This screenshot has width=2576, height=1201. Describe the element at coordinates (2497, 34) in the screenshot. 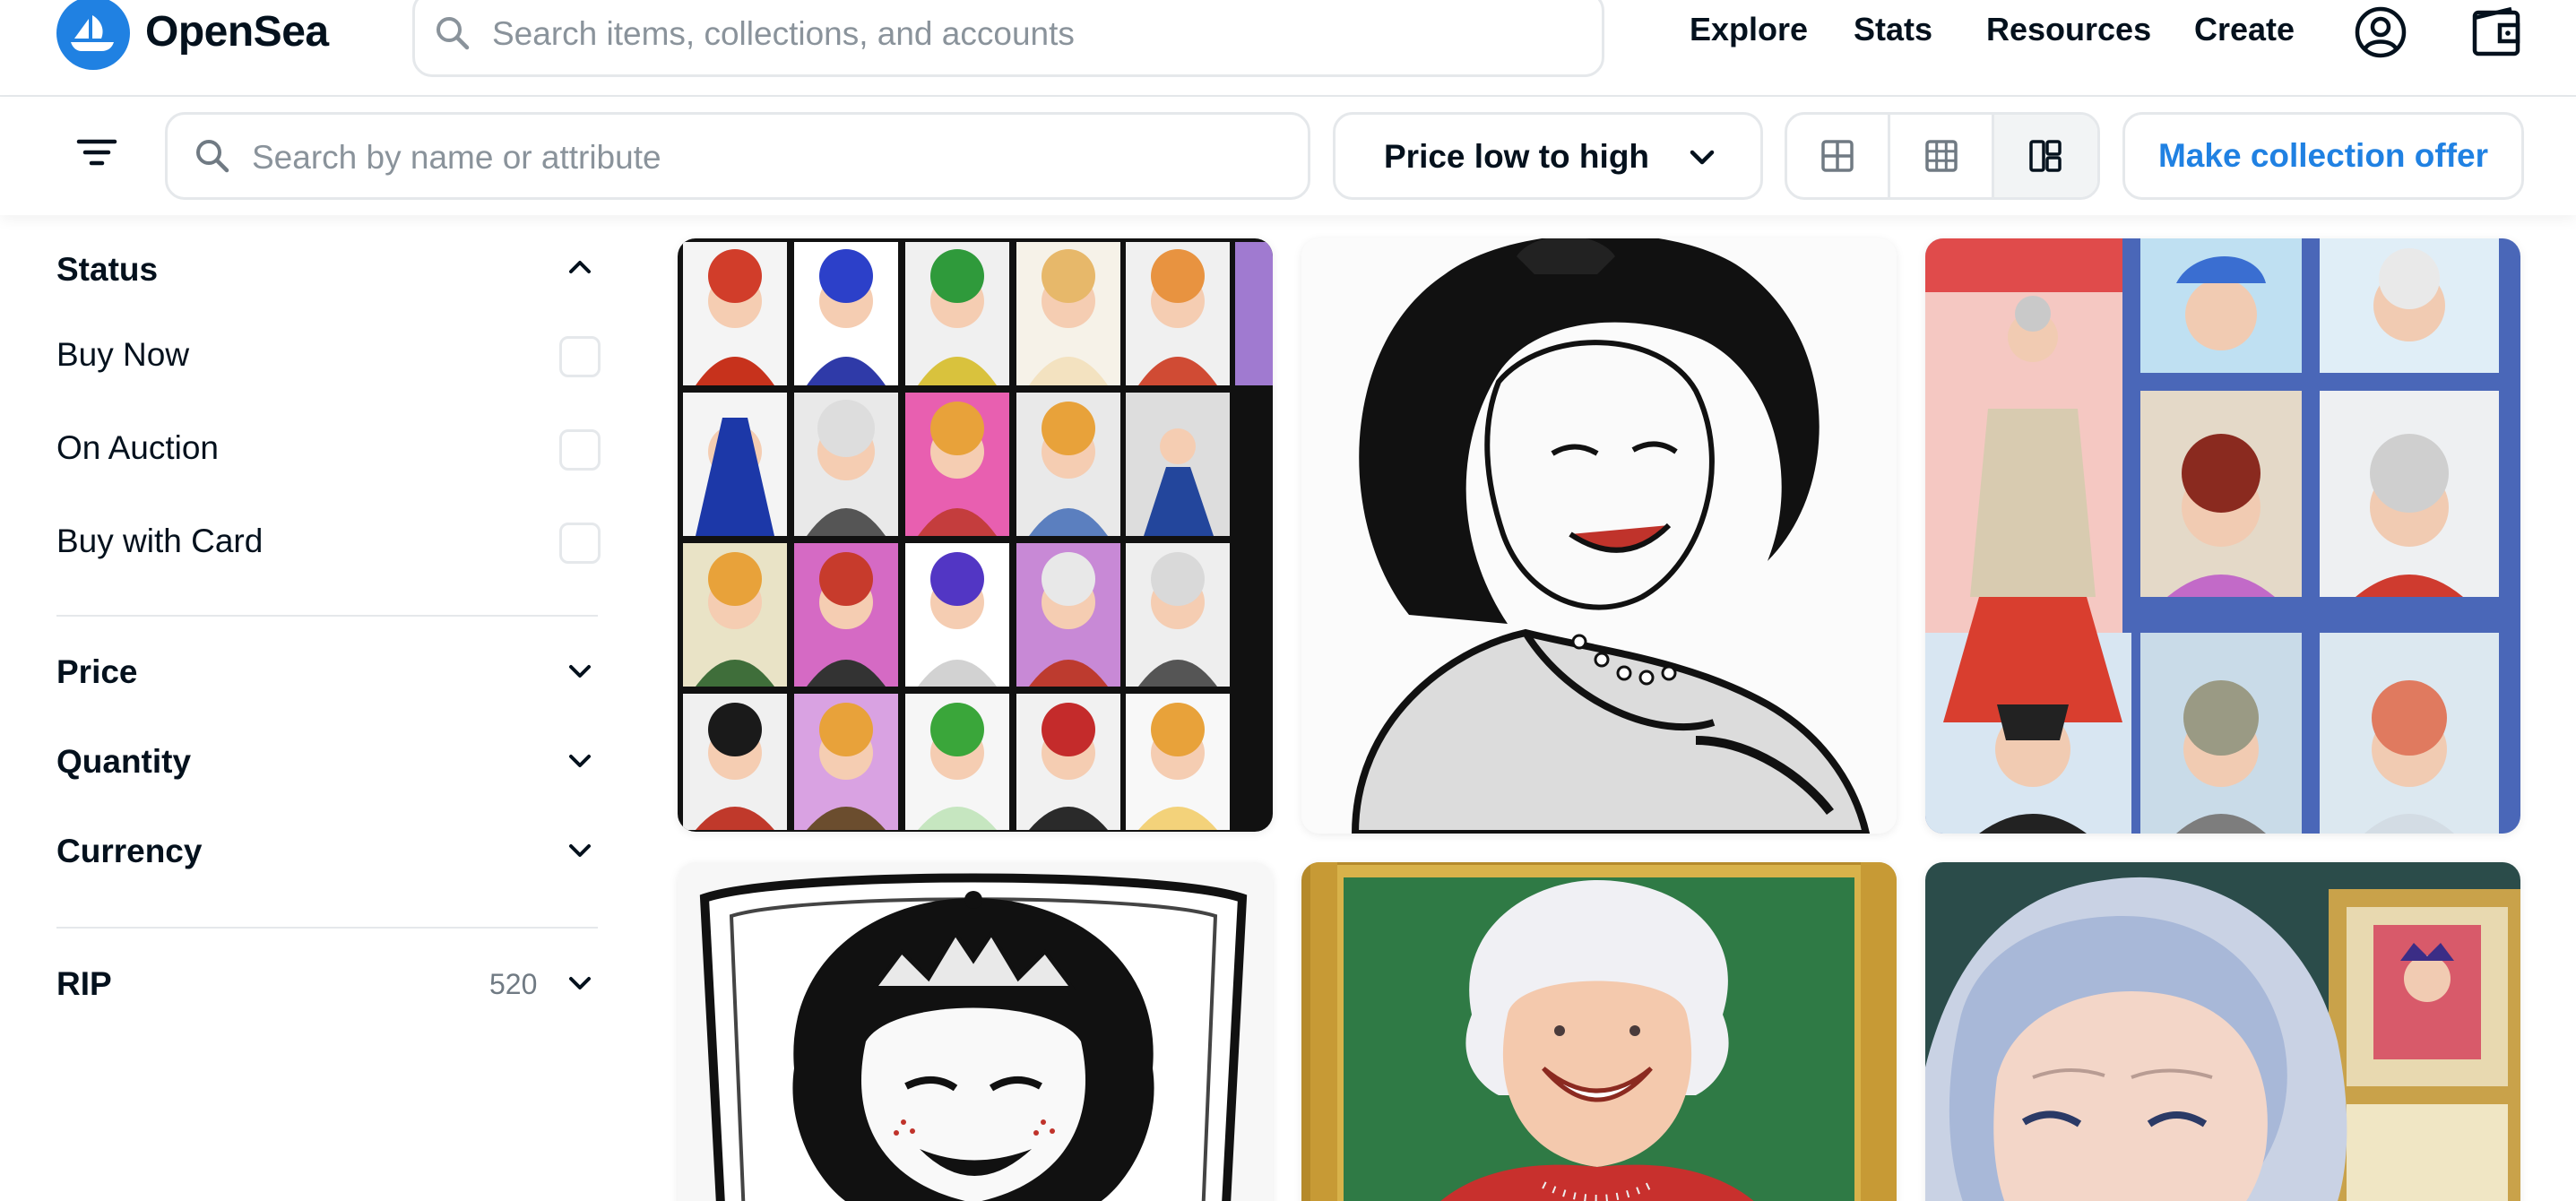

I see `wallet-icon` at that location.